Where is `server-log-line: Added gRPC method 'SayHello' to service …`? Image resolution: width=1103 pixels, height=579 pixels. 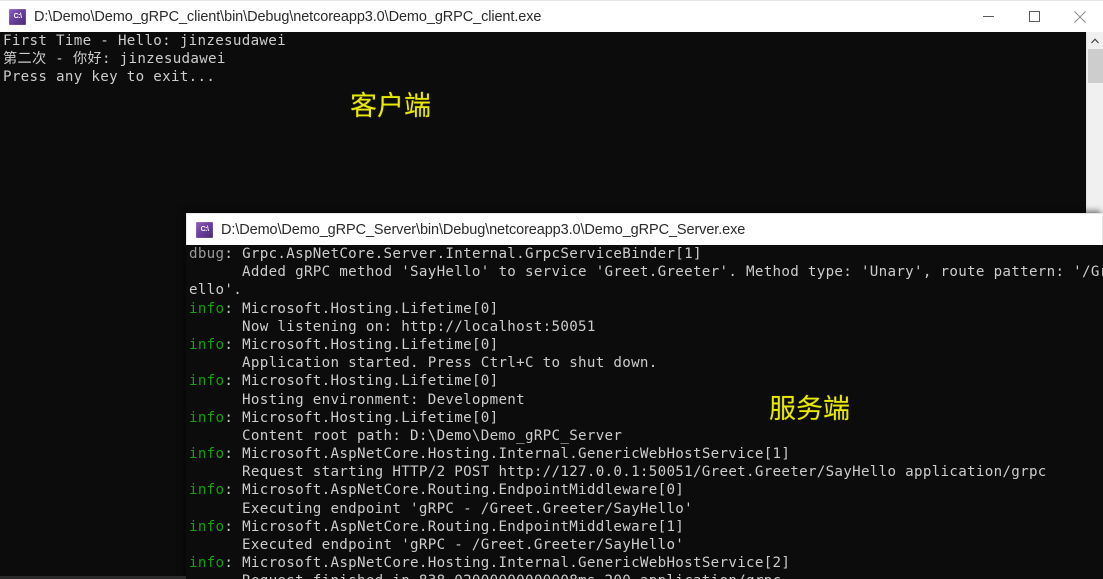
server-log-line: Added gRPC method 'SayHello' to service … is located at coordinates (646, 272).